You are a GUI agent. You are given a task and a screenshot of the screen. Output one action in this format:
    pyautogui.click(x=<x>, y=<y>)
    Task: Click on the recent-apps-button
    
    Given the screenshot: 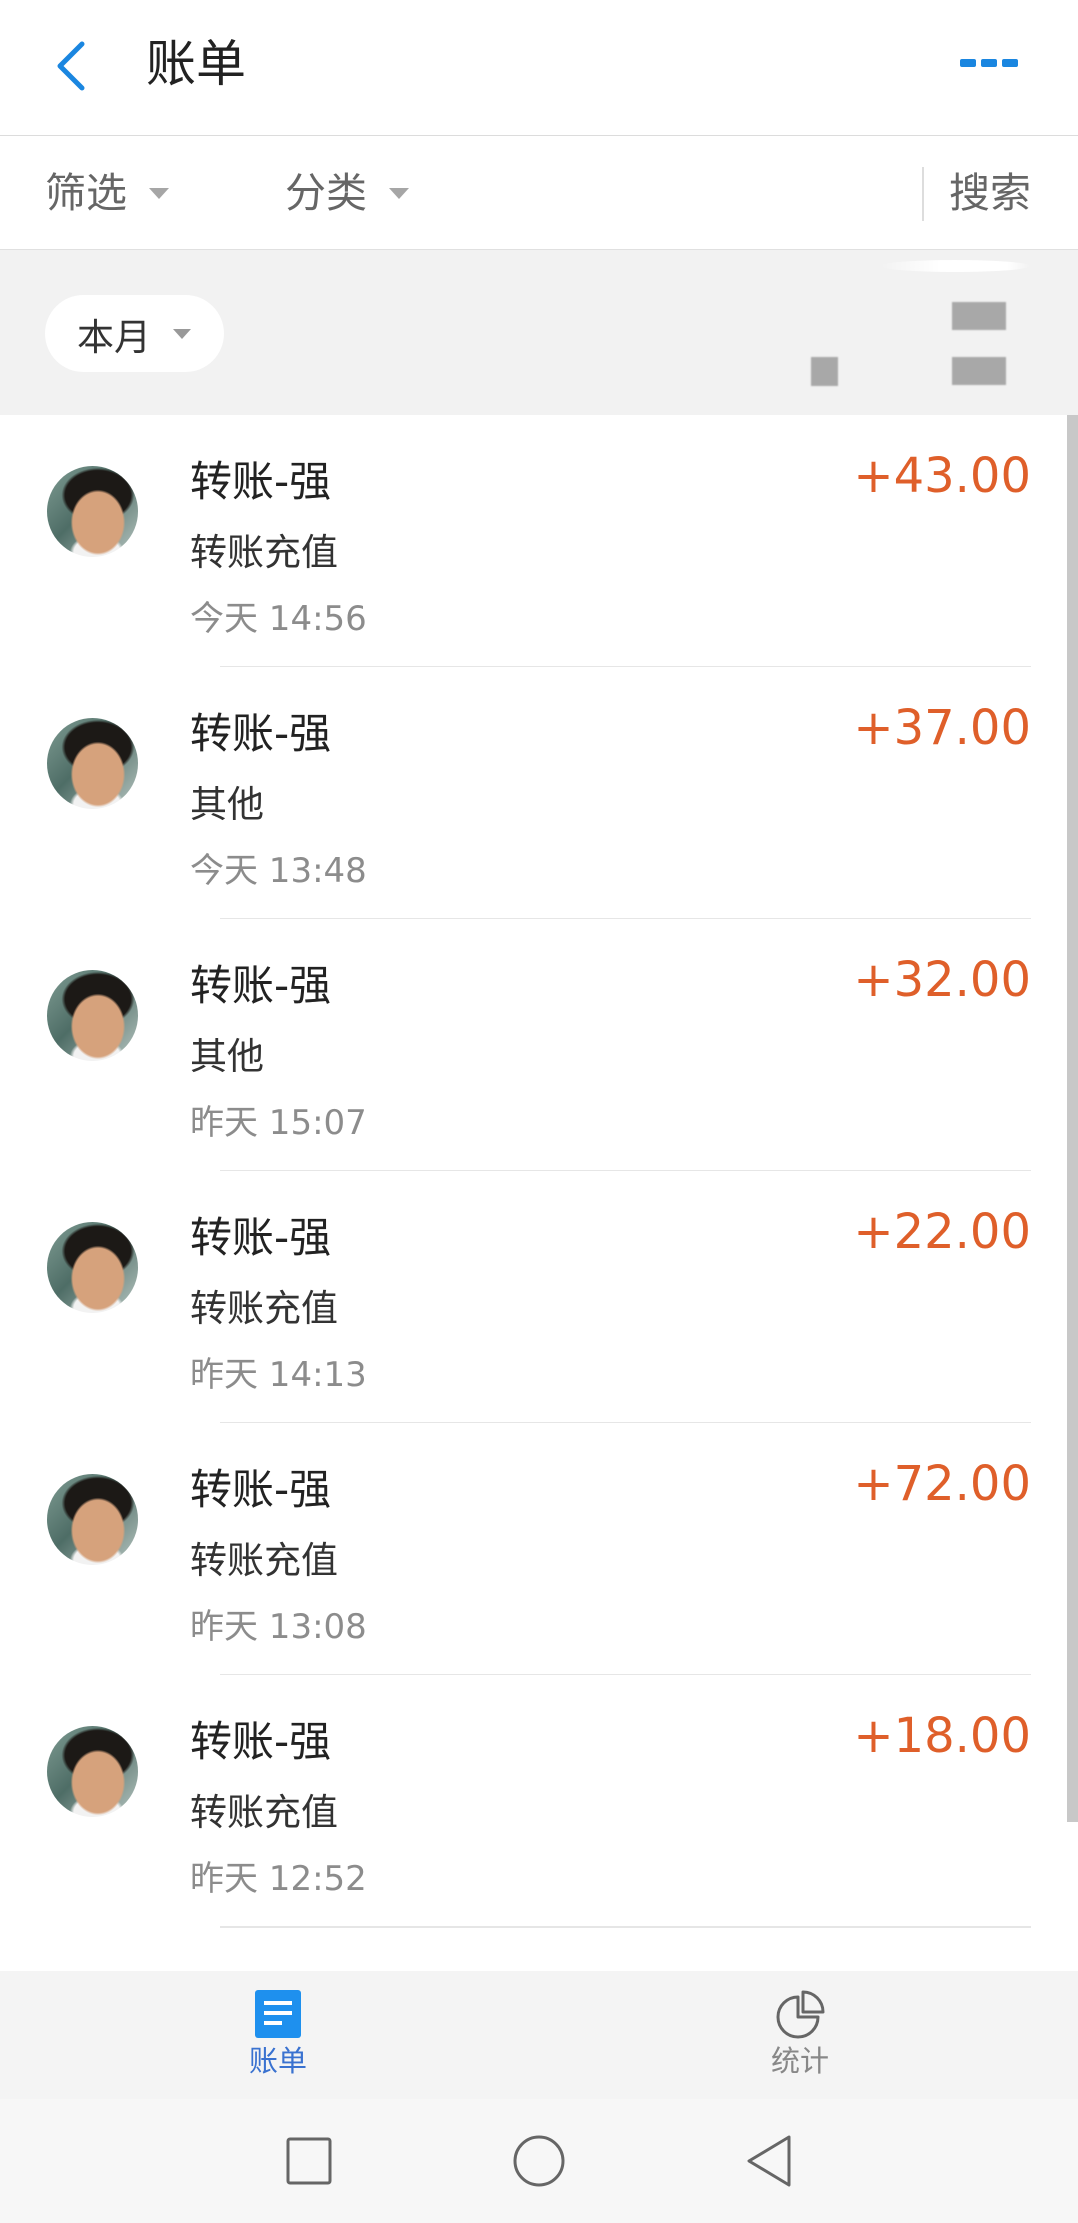 What is the action you would take?
    pyautogui.click(x=309, y=2161)
    